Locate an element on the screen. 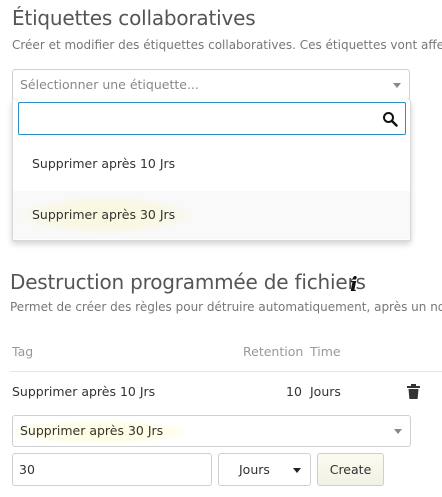  retention-amount-value: 30 is located at coordinates (27, 469).